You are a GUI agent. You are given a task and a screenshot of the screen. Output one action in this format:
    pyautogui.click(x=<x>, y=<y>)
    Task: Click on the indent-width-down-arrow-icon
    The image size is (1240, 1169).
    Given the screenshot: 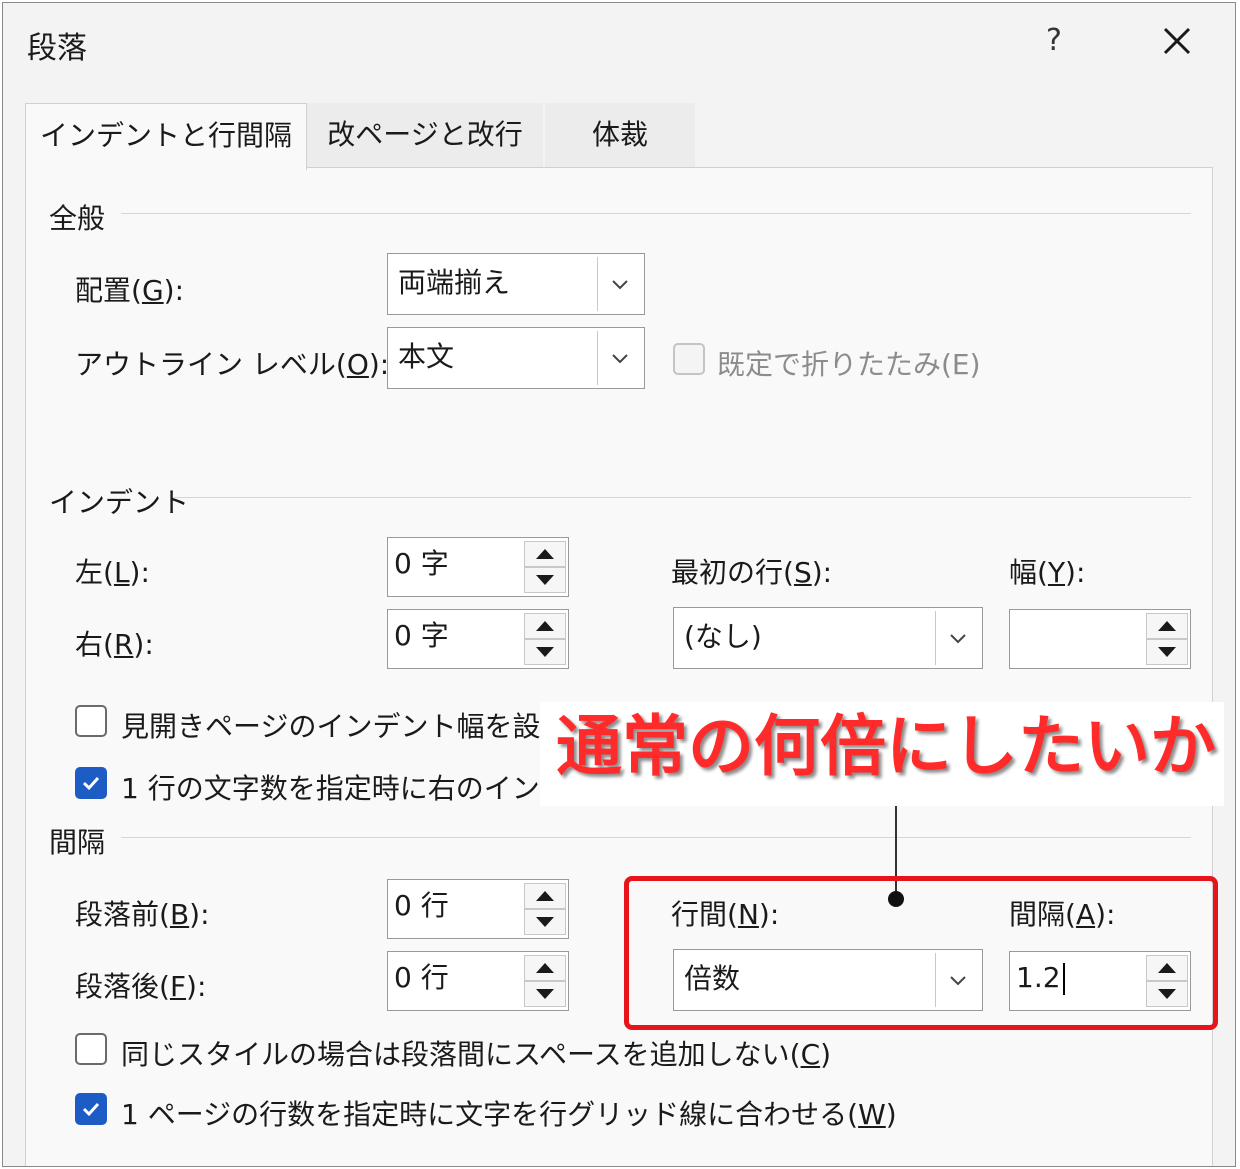 What is the action you would take?
    pyautogui.click(x=1167, y=652)
    